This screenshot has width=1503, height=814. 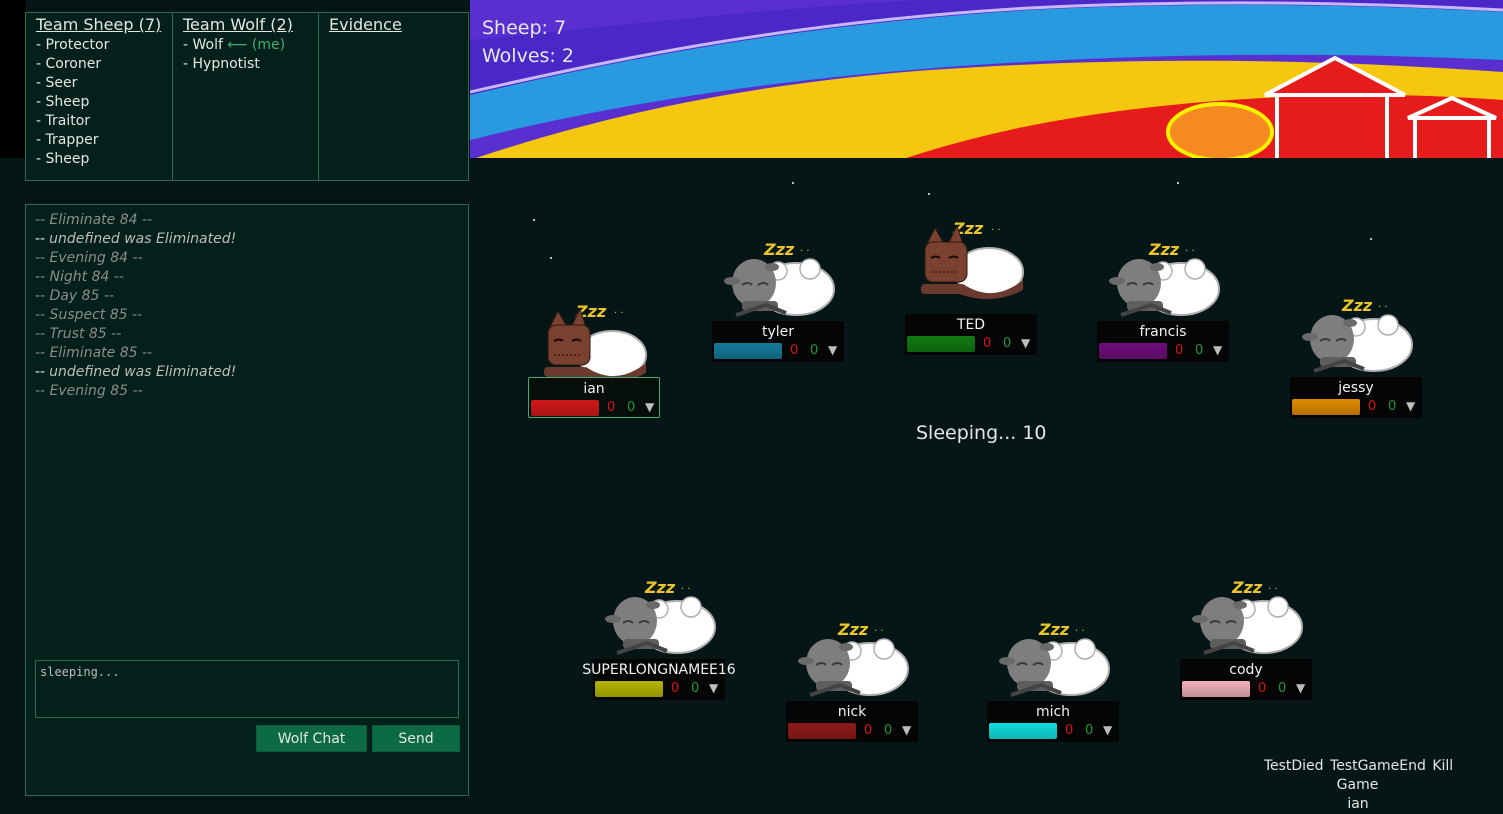 I want to click on sheep-count: Sheep: 7, so click(x=524, y=28).